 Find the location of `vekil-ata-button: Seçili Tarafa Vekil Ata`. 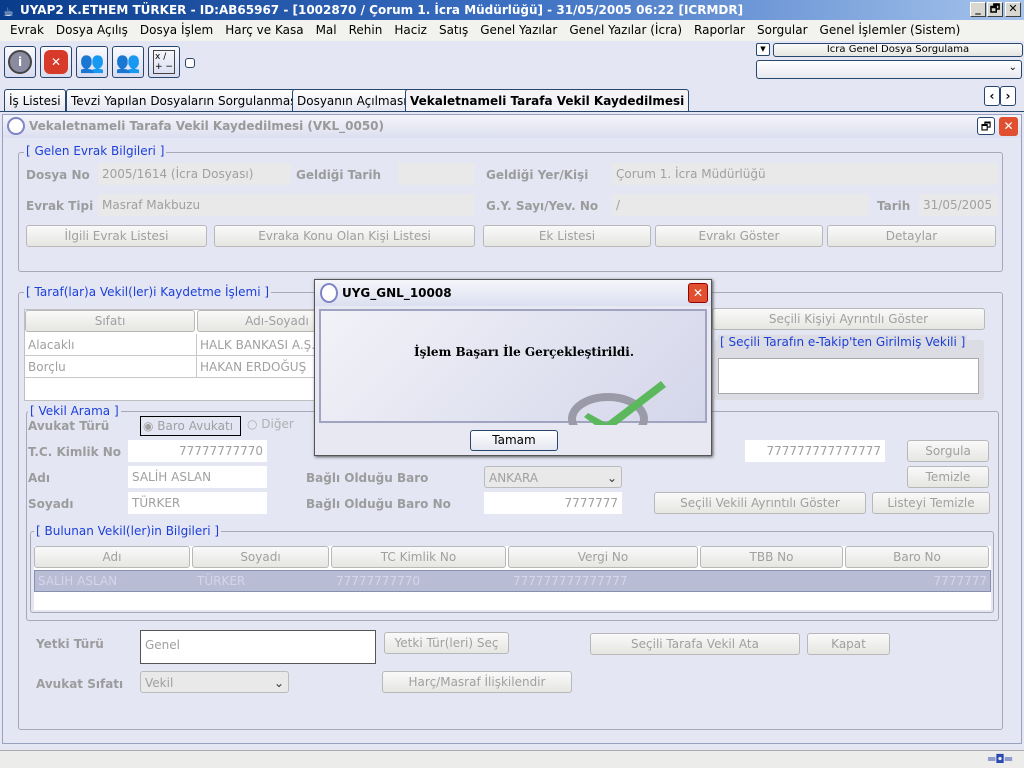

vekil-ata-button: Seçili Tarafa Vekil Ata is located at coordinates (695, 644).